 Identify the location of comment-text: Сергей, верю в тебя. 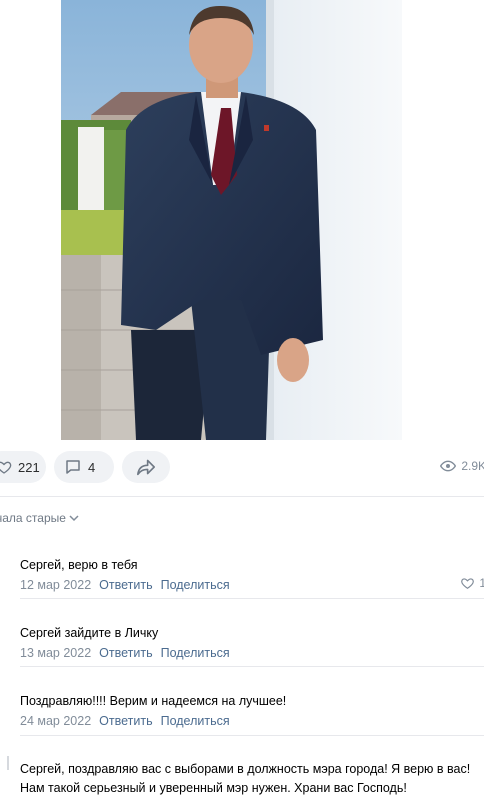
(79, 565).